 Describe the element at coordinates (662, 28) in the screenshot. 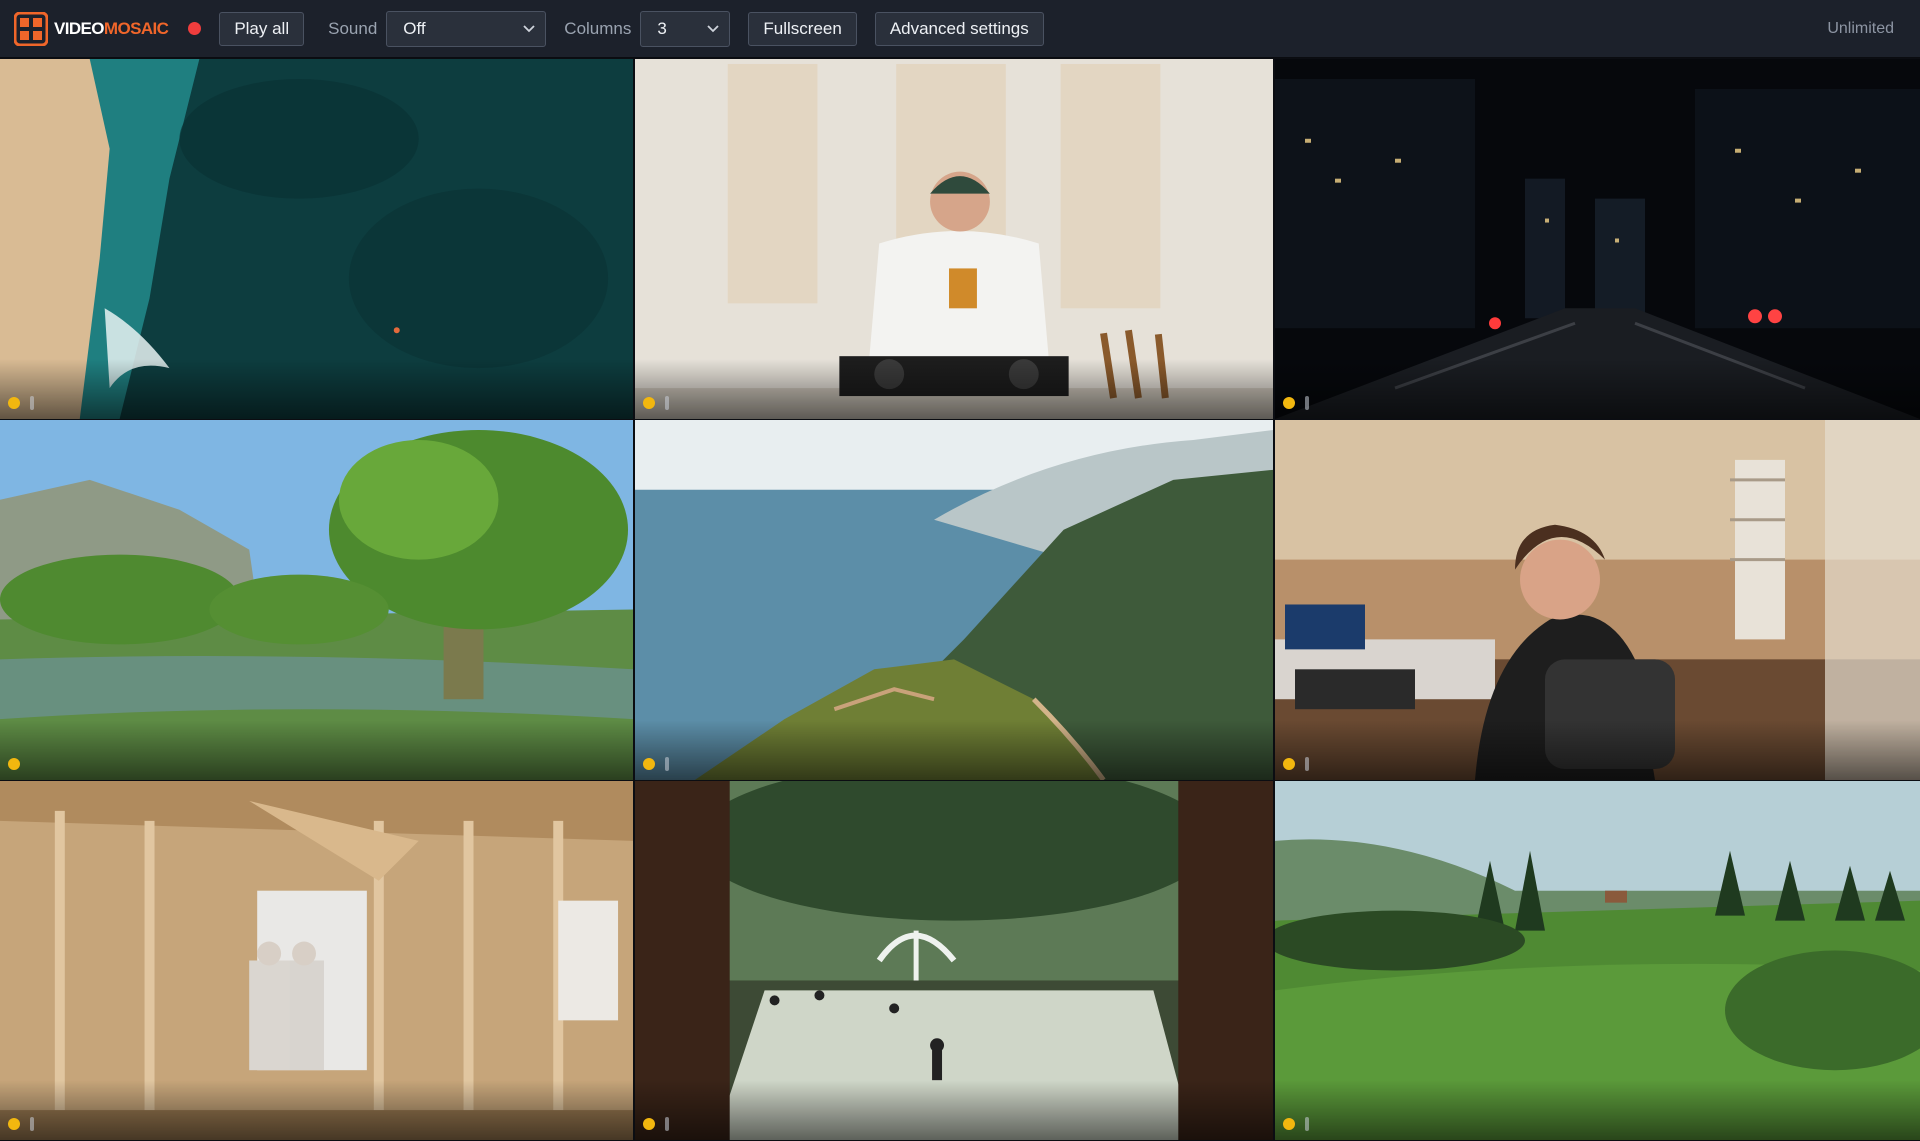

I see `columns-select-value: 3` at that location.